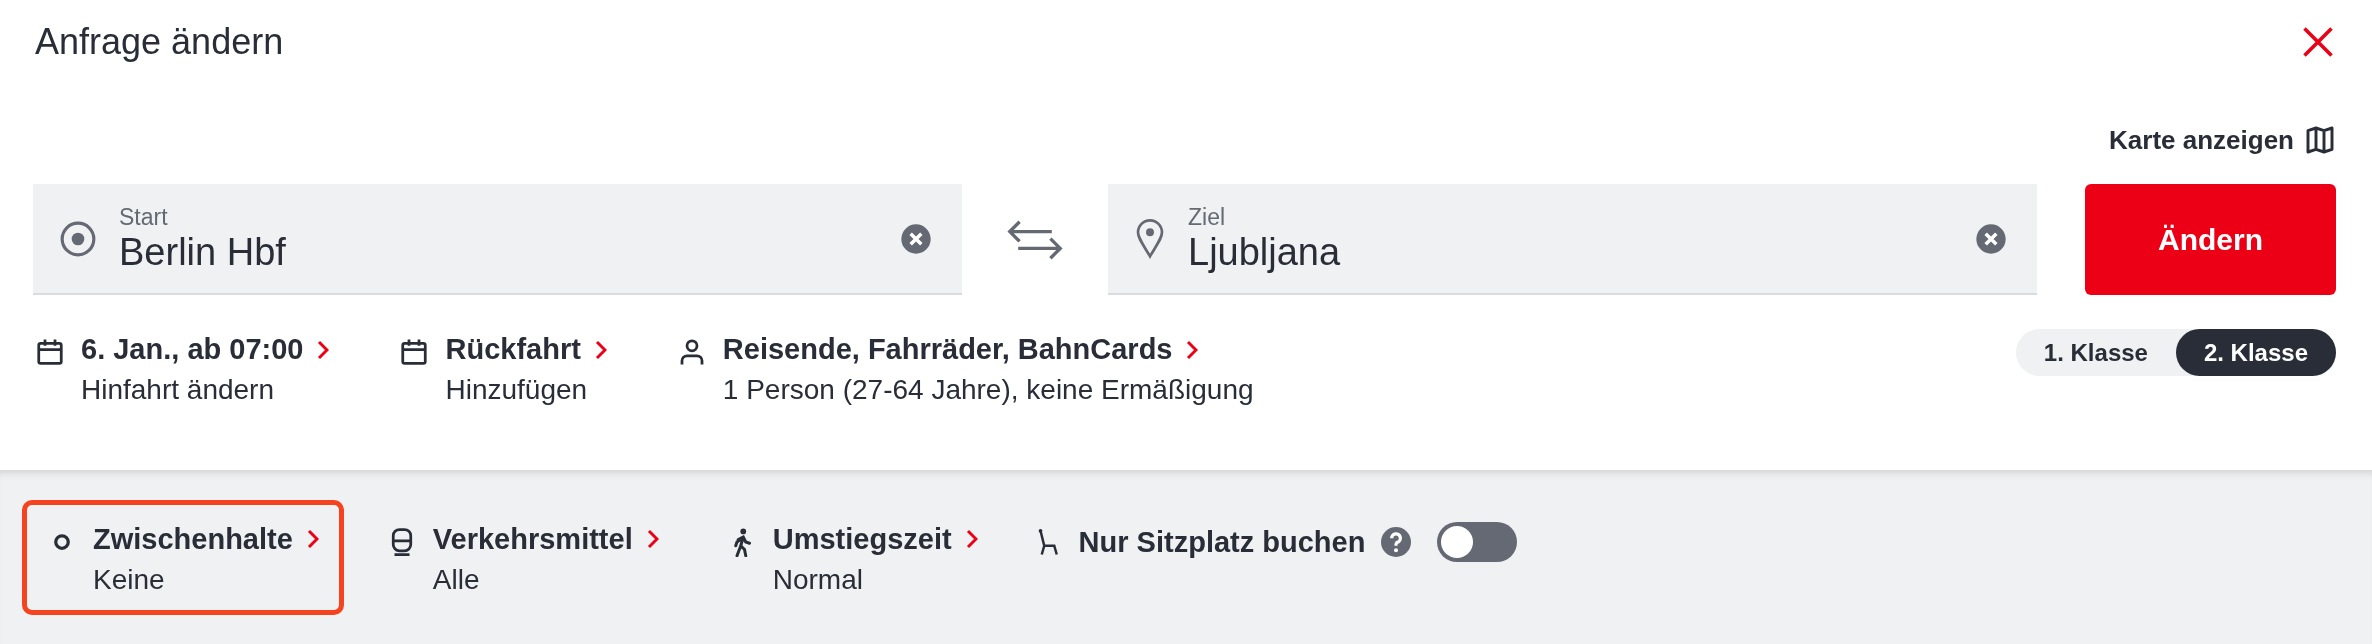  I want to click on option-link: Reisende, Fahrräder, BahnCards, so click(988, 349).